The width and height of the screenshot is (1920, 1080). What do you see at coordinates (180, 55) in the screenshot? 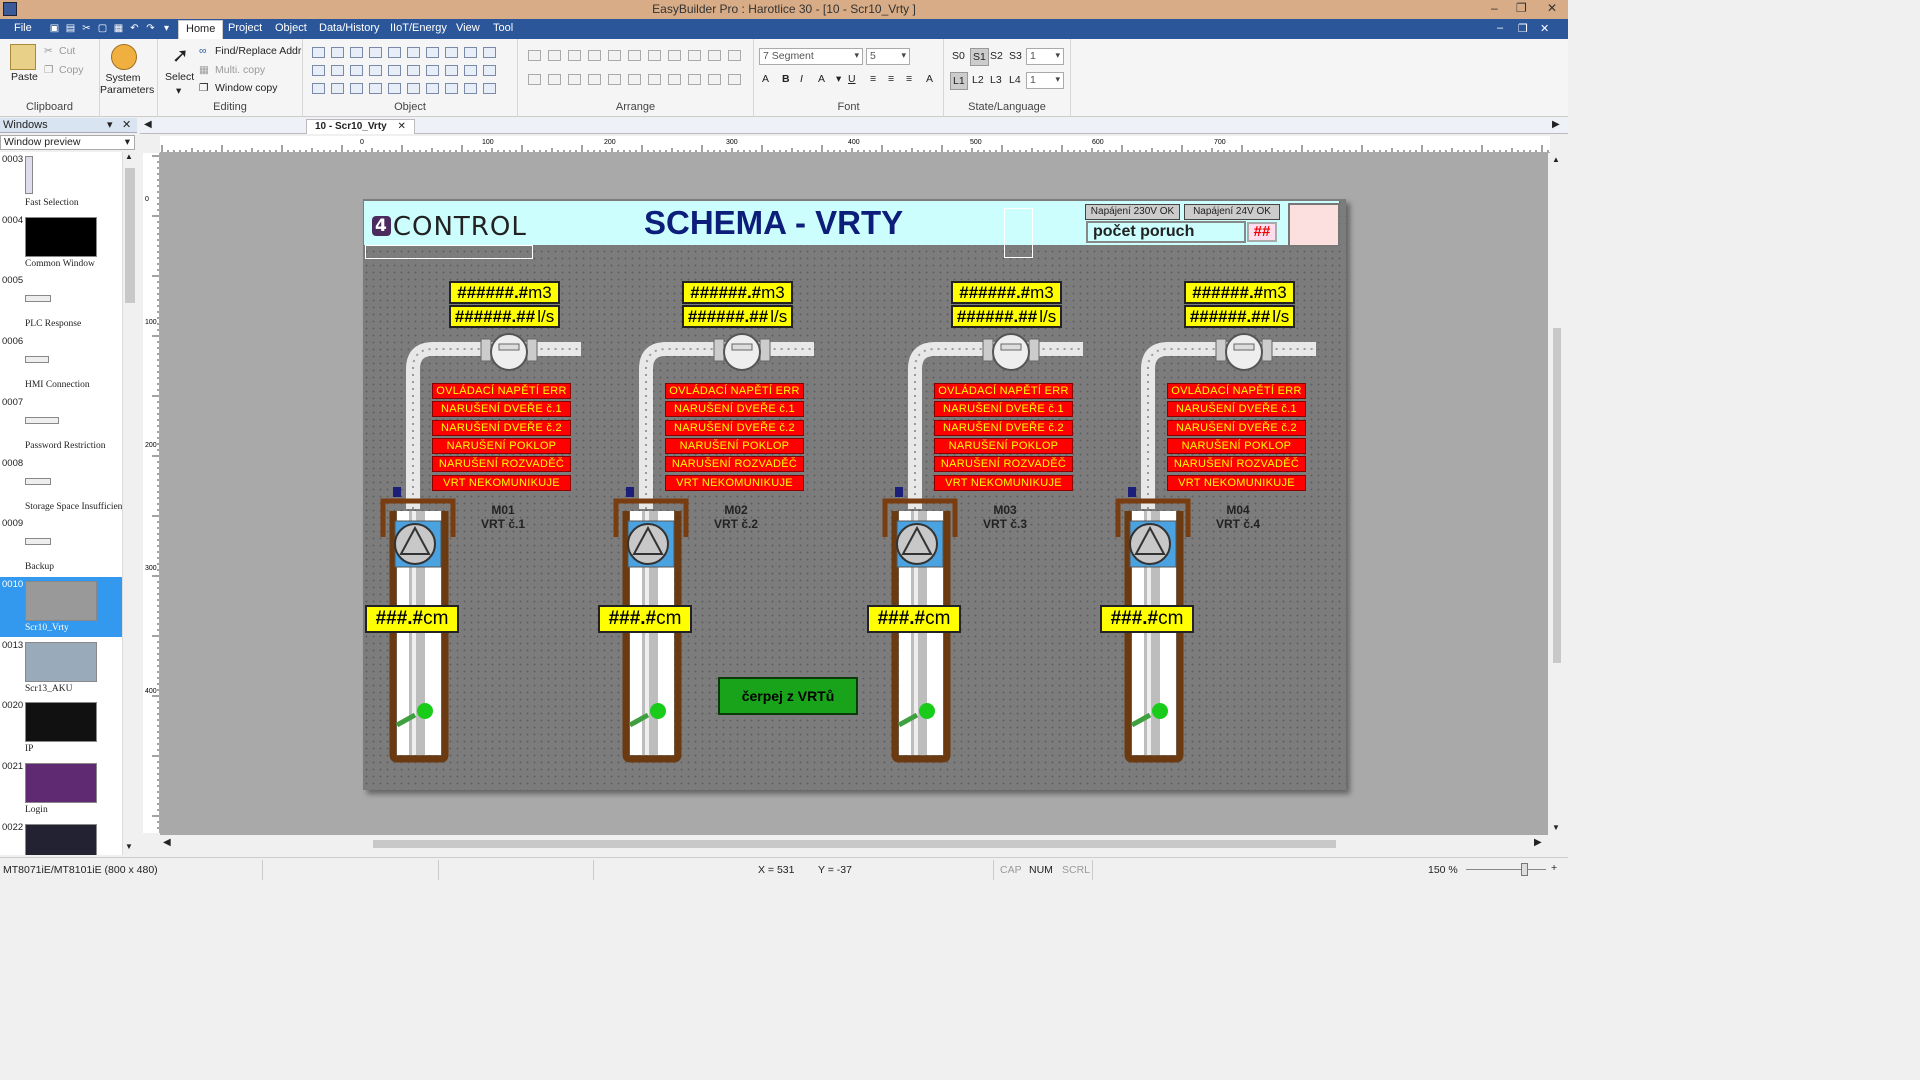
I see `select-pointer-icon: ➚` at bounding box center [180, 55].